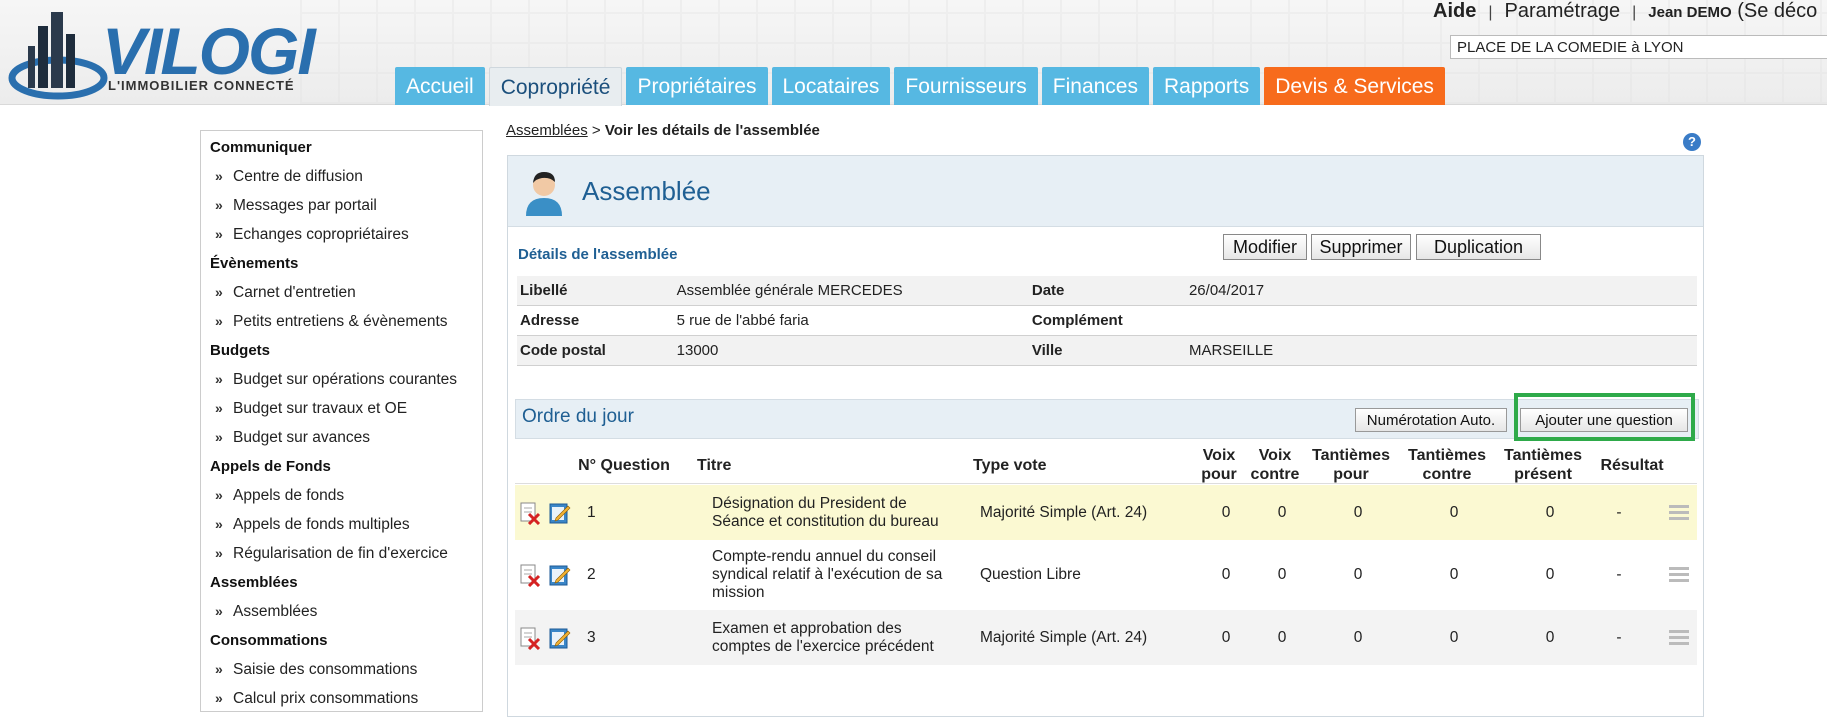 This screenshot has width=1827, height=717. Describe the element at coordinates (341, 379) in the screenshot. I see `sidebar-item: » Budget sur opérations courantes` at that location.